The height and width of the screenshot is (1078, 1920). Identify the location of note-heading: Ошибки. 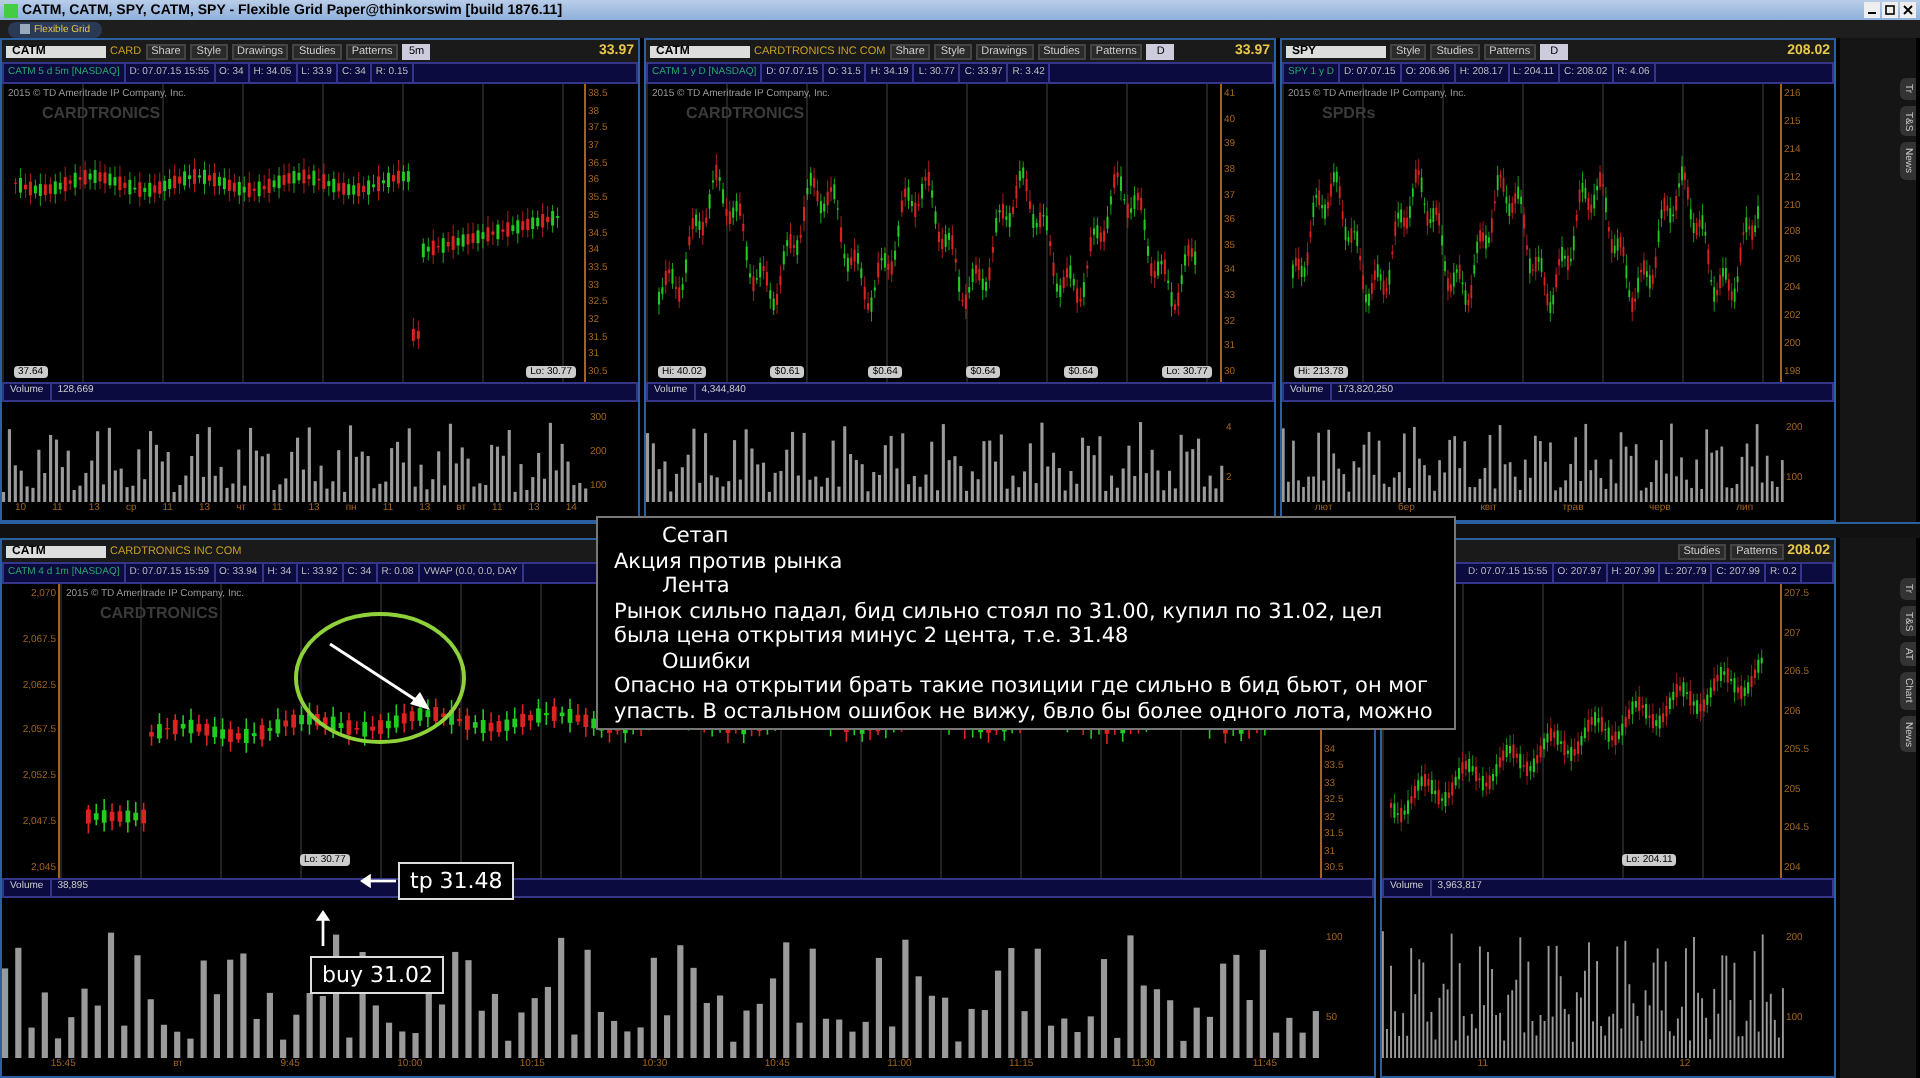
(706, 661).